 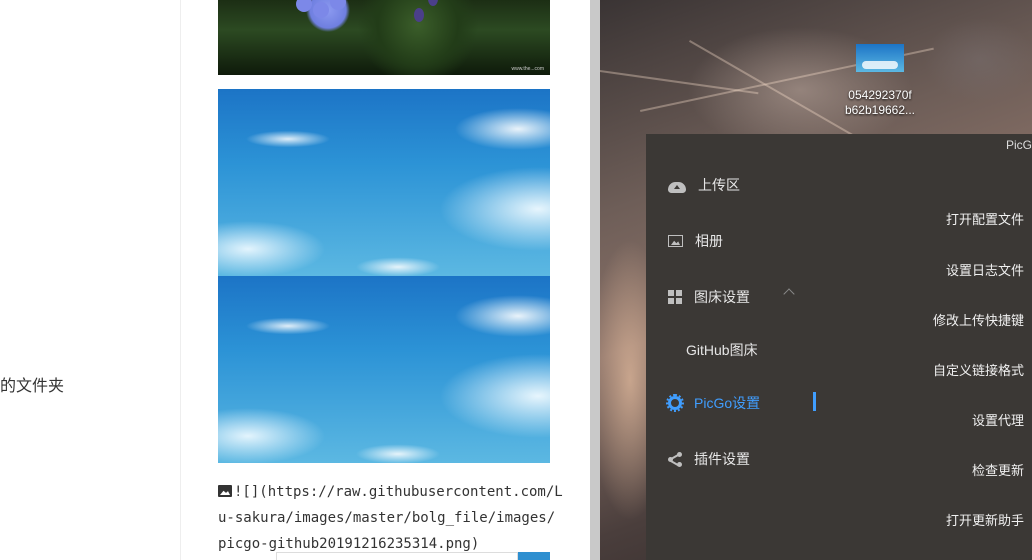 I want to click on check-update-setting: 检查更新, so click(x=998, y=469).